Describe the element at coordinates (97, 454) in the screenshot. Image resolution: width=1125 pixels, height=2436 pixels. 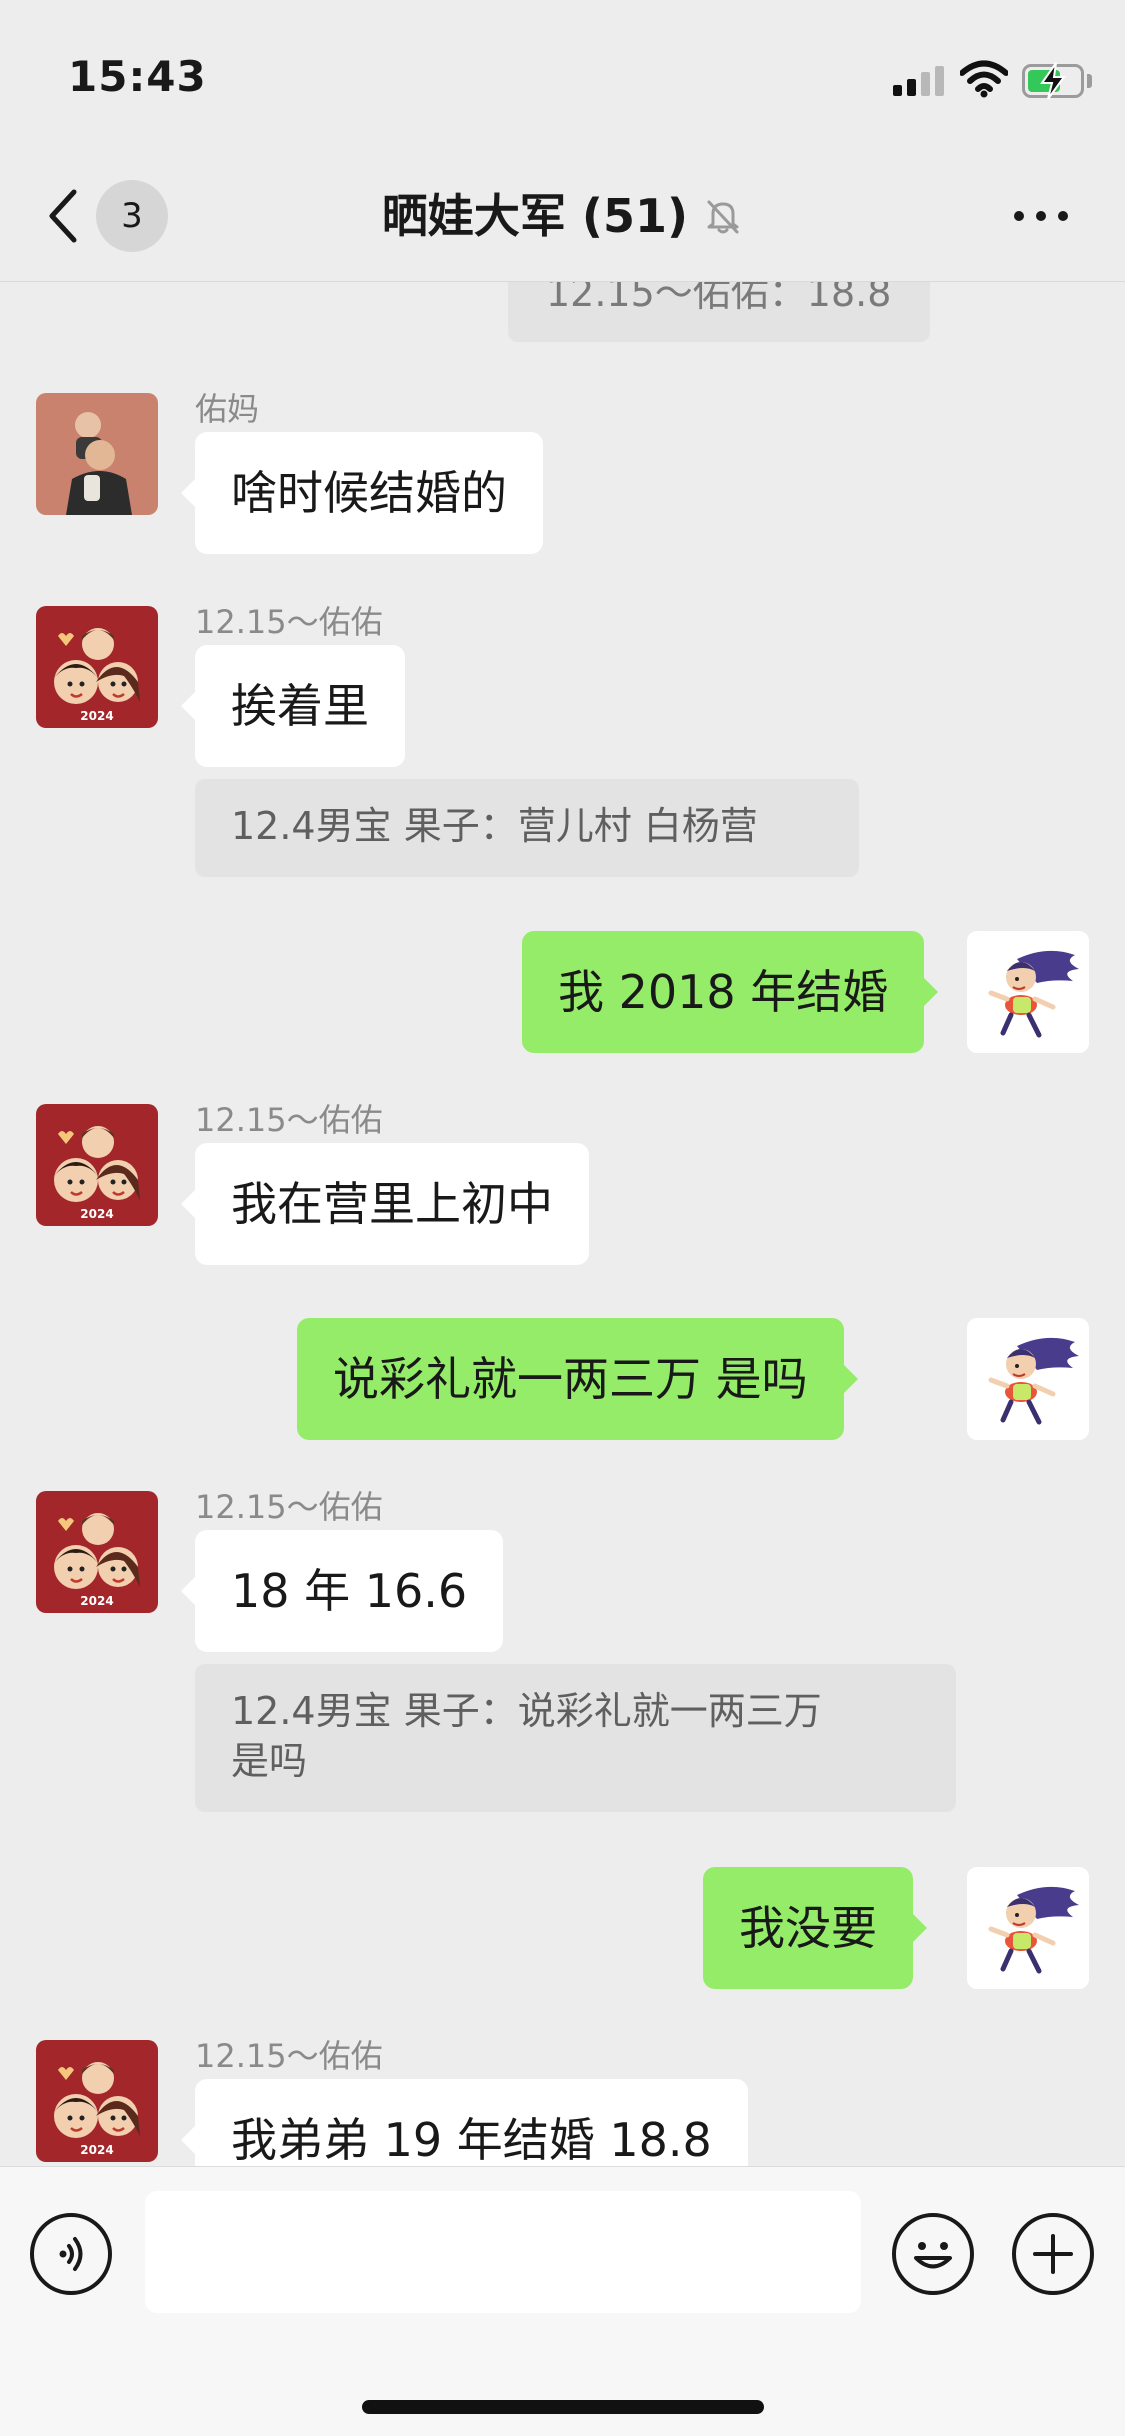
I see `avatar-you-ma` at that location.